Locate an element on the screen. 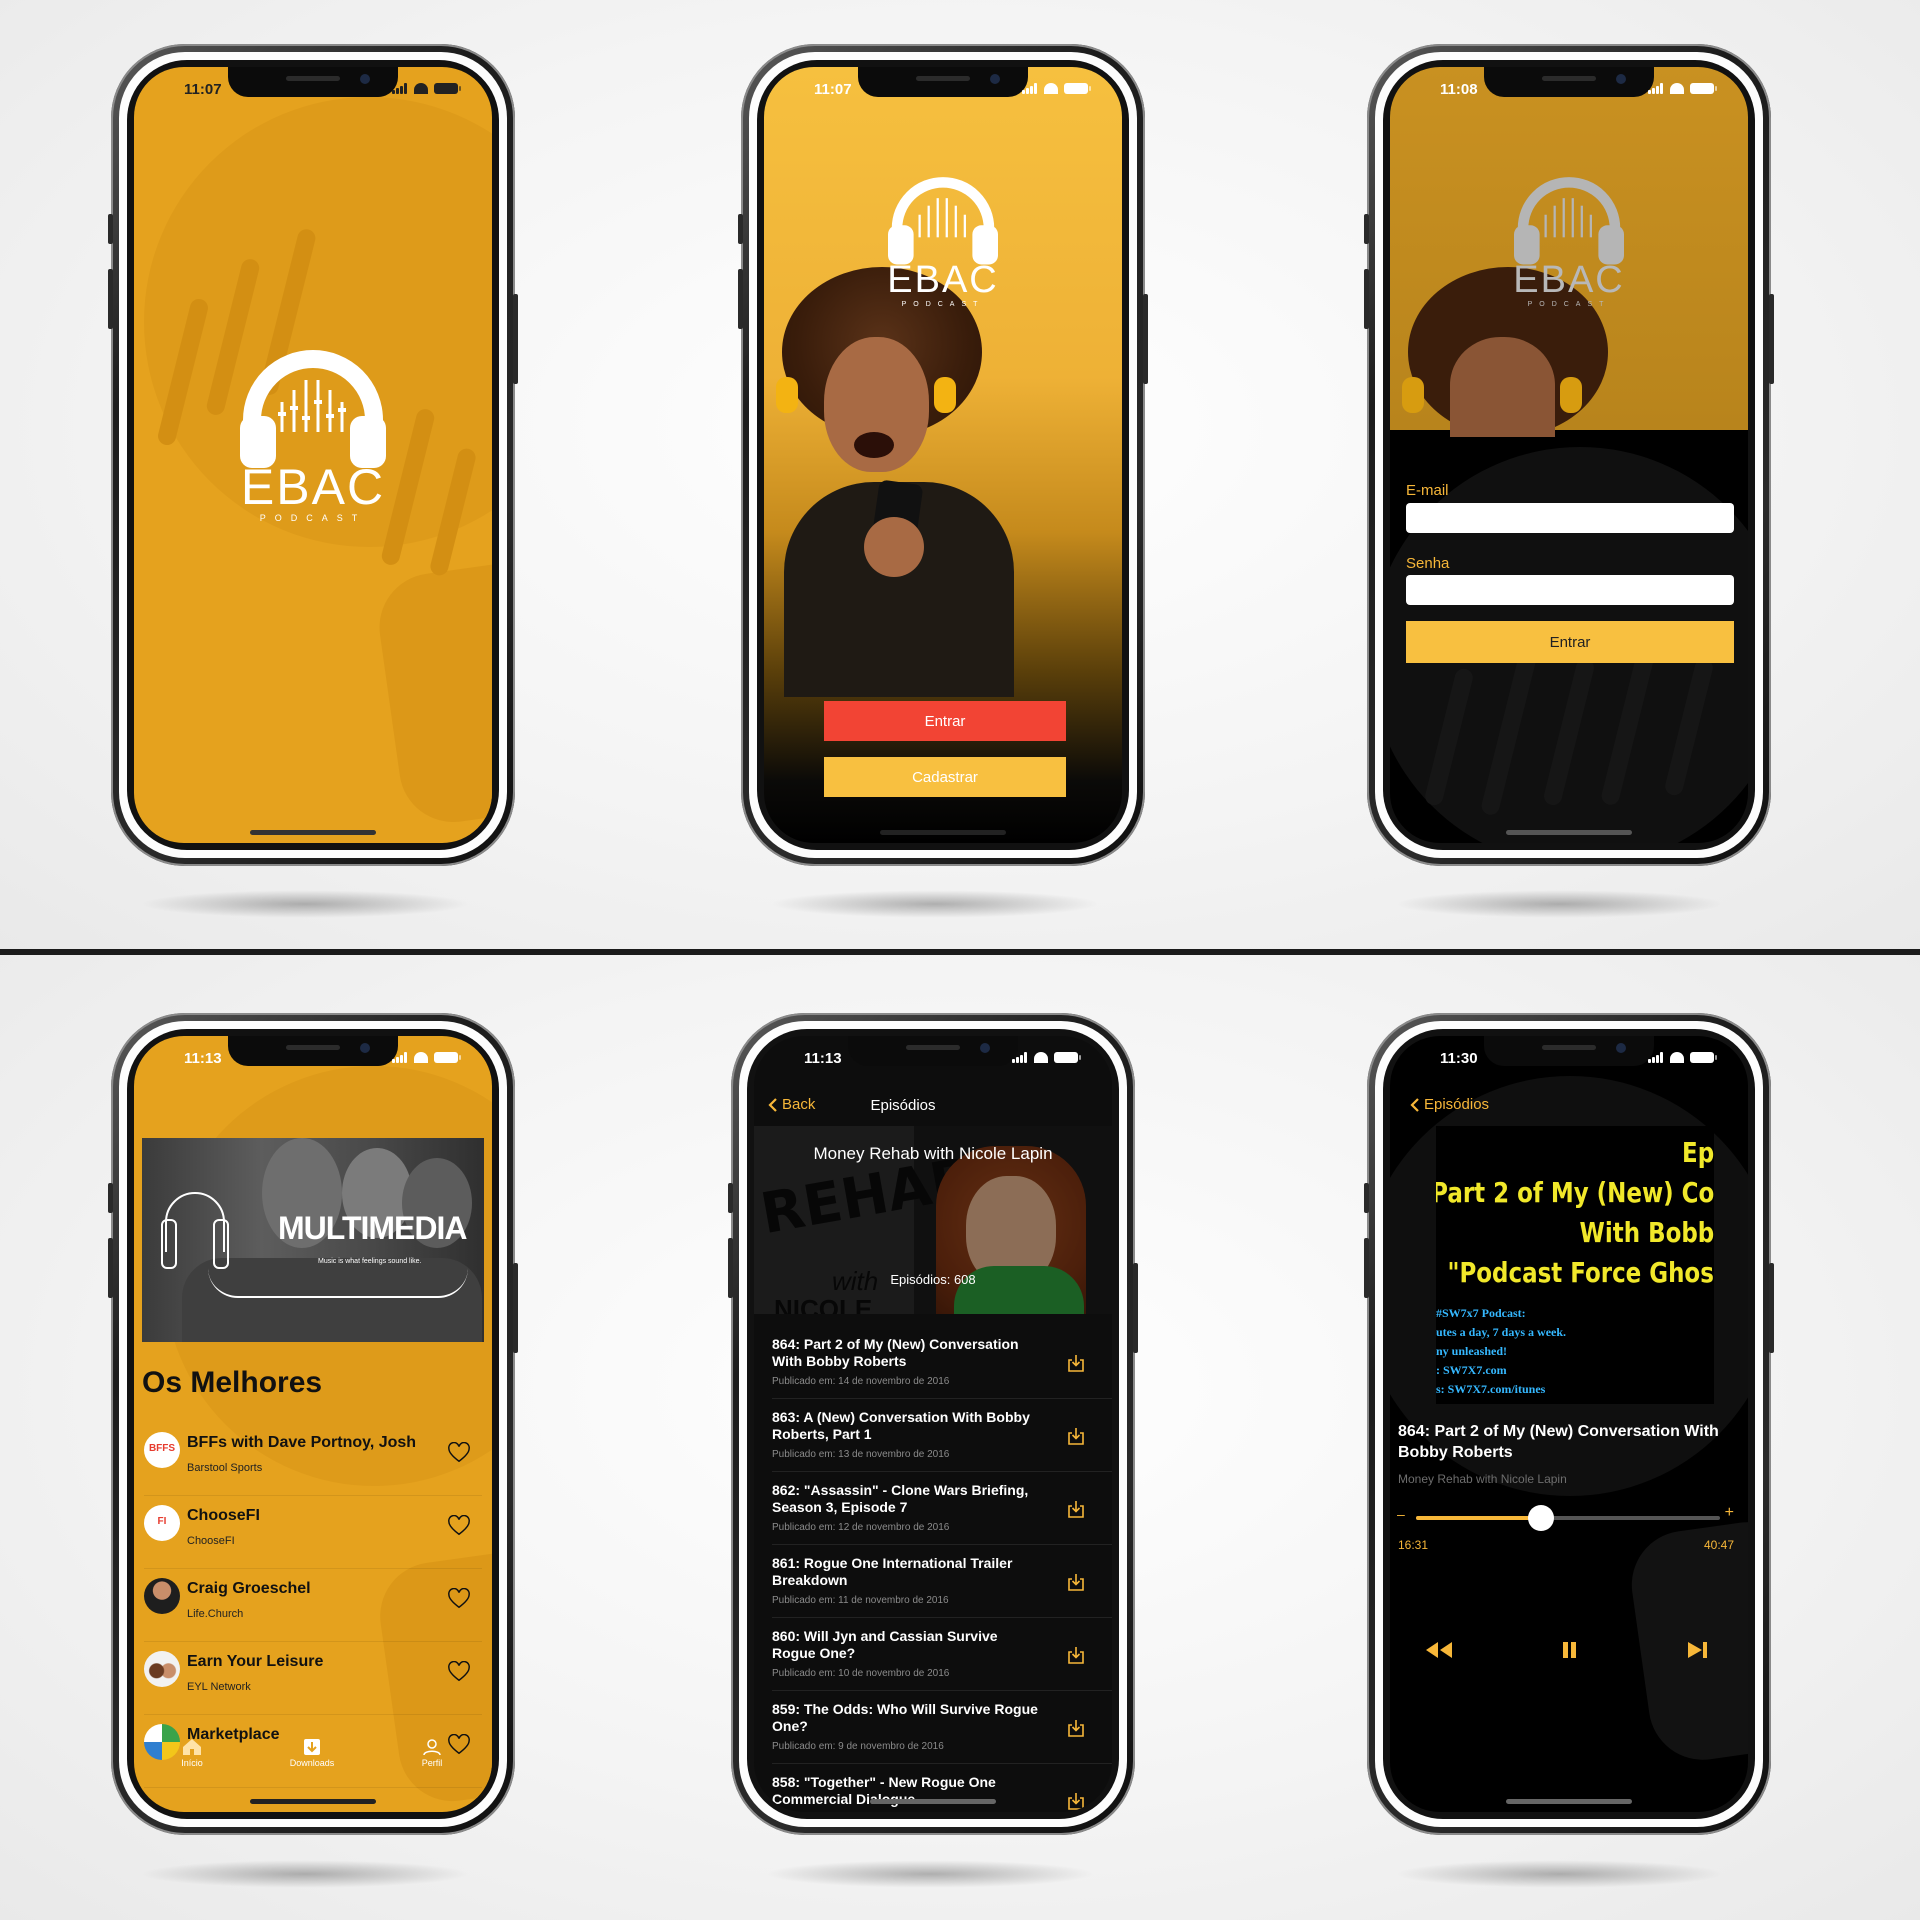 This screenshot has width=1920, height=1920. tab-home: Início is located at coordinates (192, 1753).